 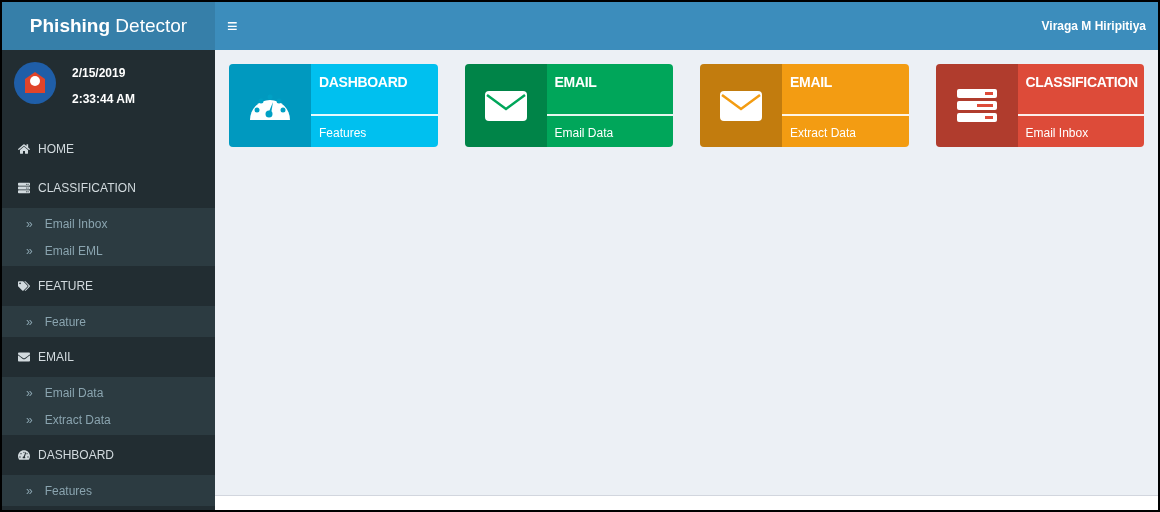 What do you see at coordinates (108, 455) in the screenshot?
I see `sidebar-section-item: DASHBOARD` at bounding box center [108, 455].